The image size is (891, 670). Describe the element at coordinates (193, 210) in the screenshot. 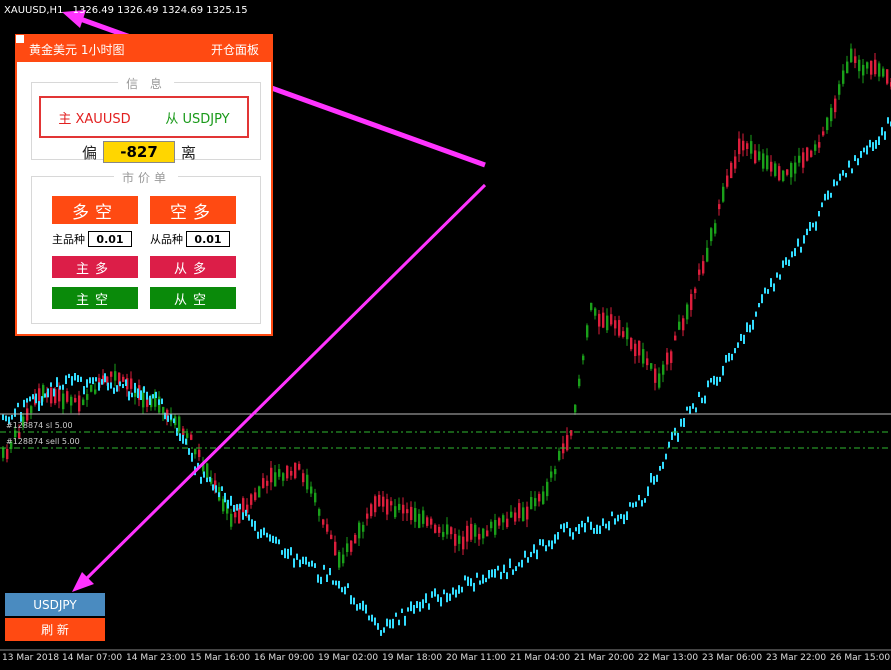

I see `short-long-button: 空多` at that location.